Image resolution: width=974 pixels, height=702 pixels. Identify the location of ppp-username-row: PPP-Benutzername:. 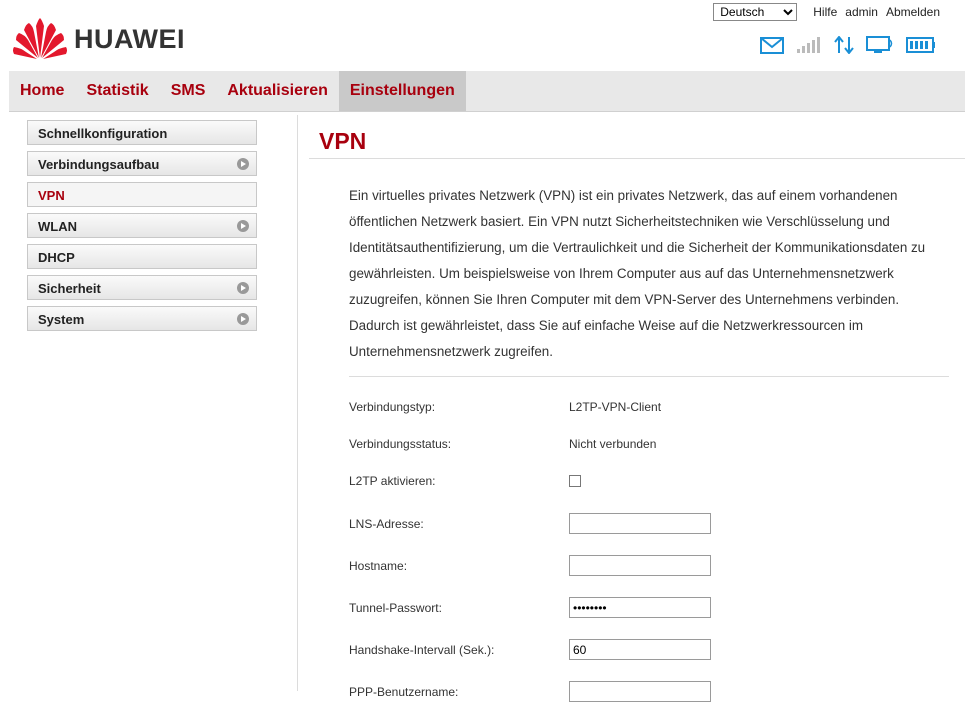
(649, 691).